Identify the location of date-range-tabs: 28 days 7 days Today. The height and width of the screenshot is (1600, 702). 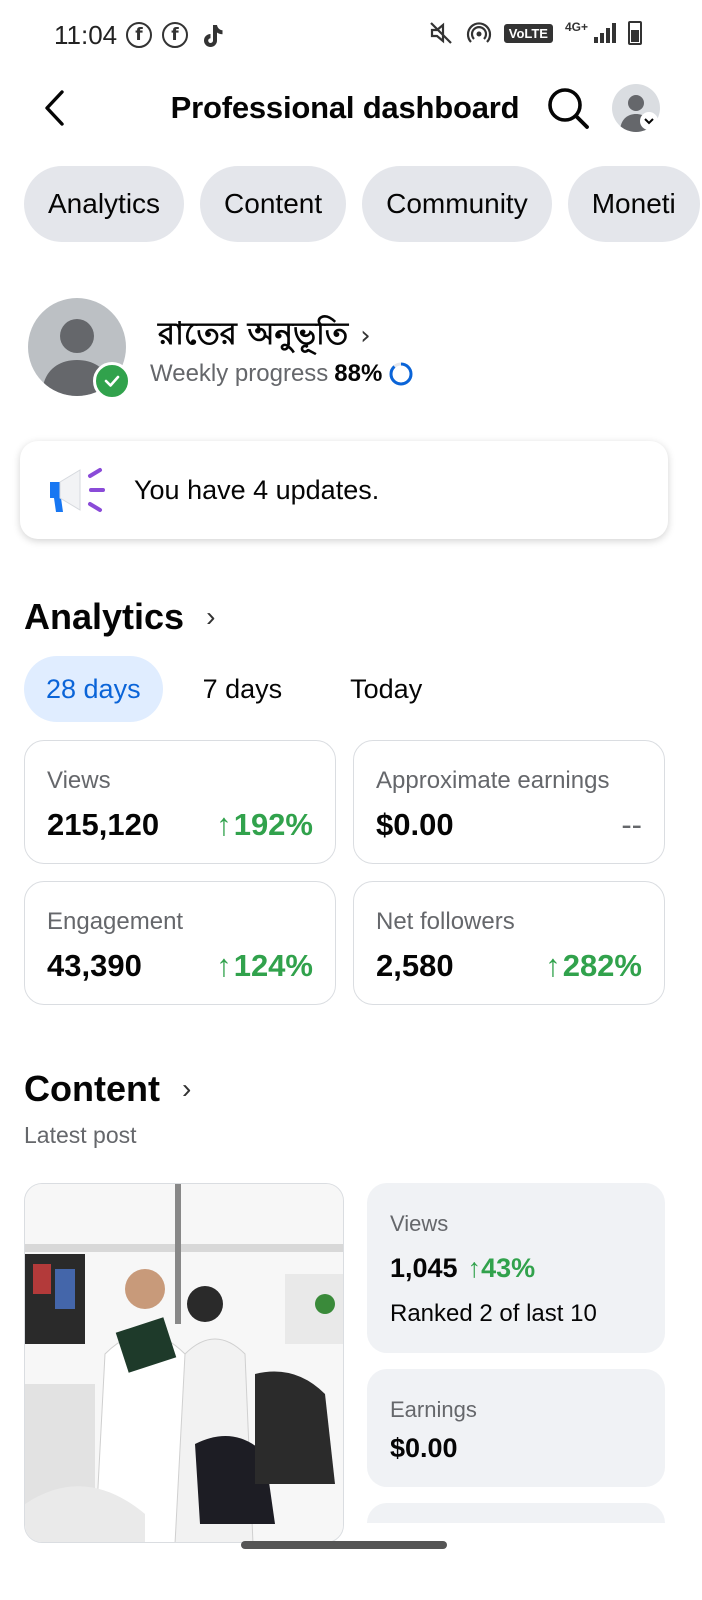
(234, 689).